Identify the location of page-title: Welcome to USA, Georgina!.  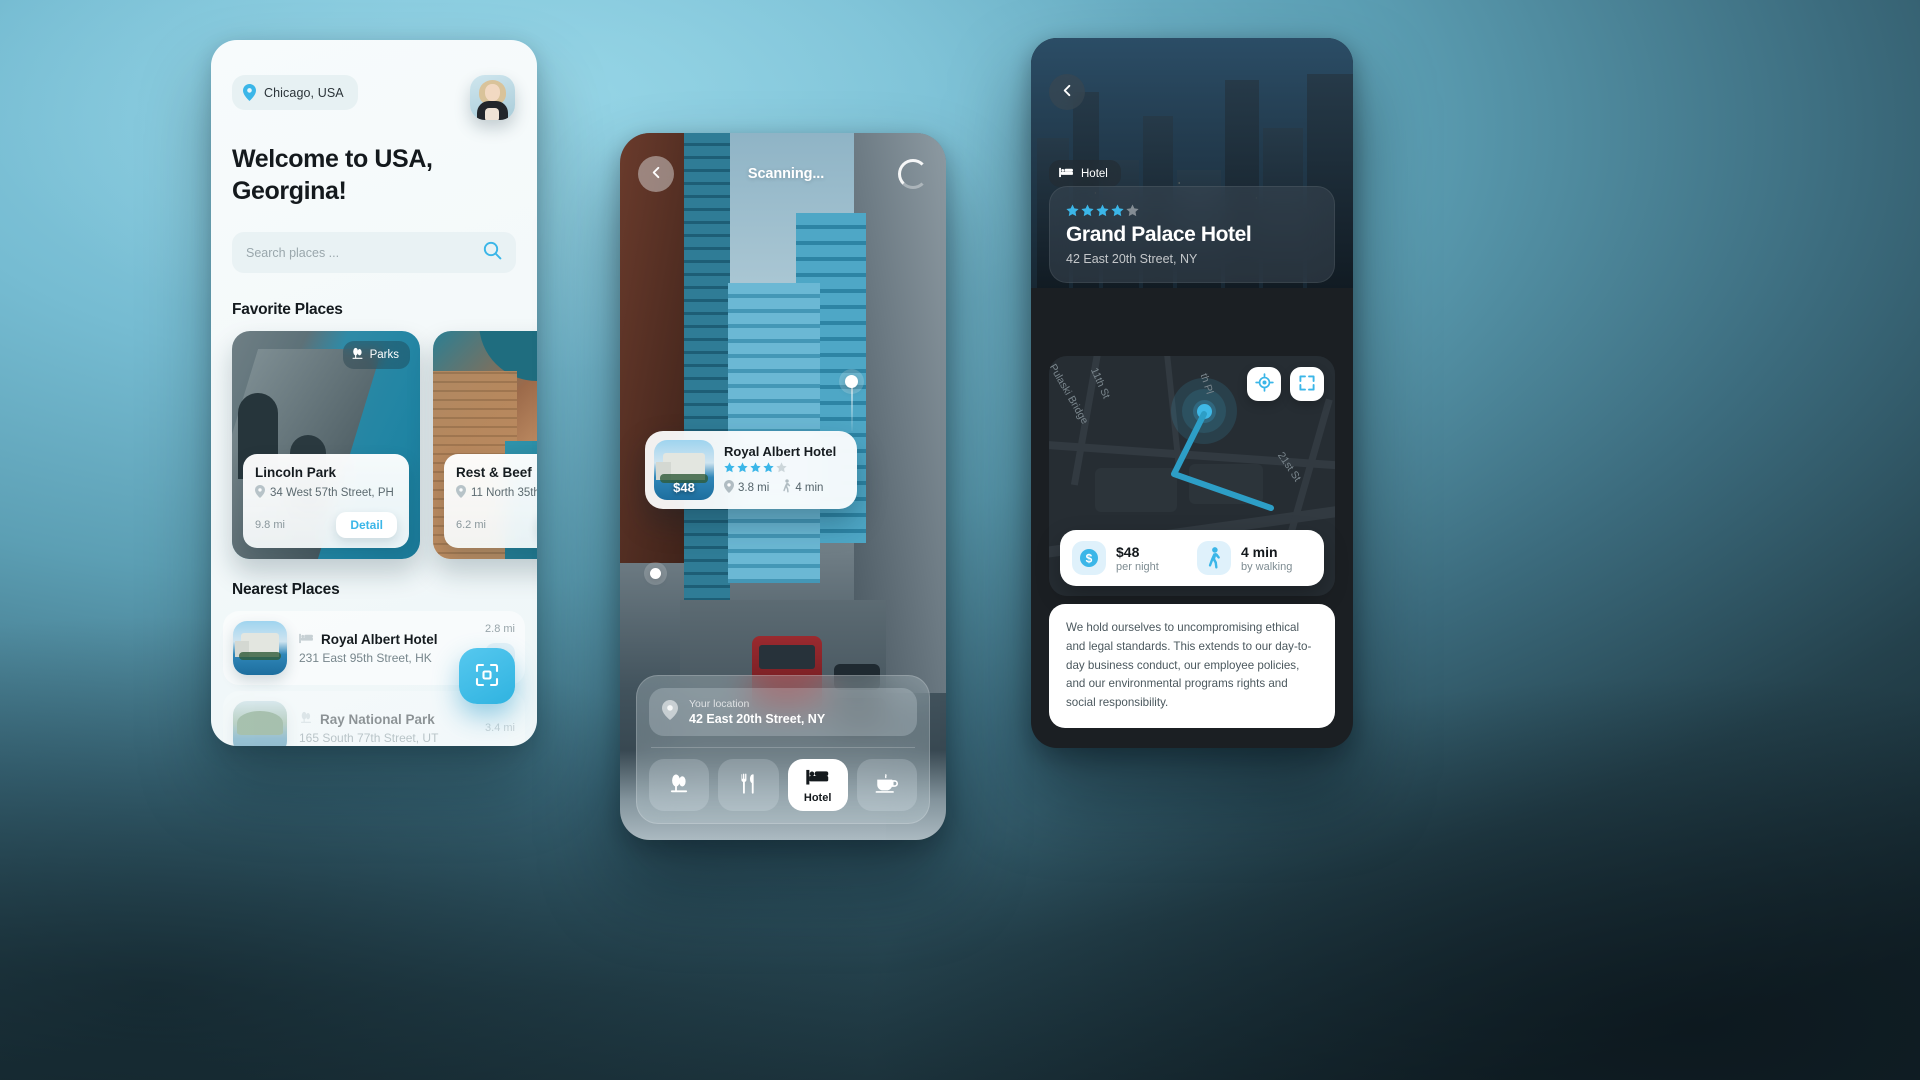
(374, 175).